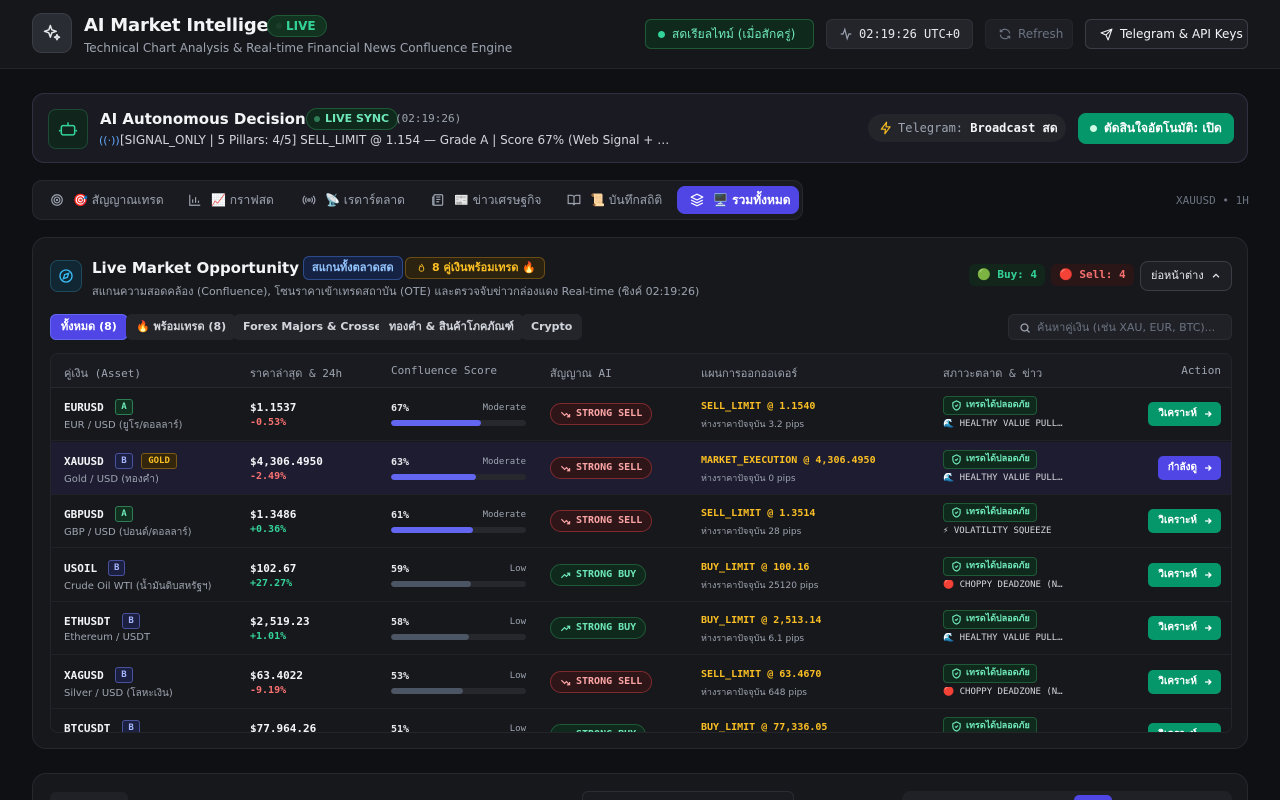  Describe the element at coordinates (444, 370) in the screenshot. I see `col-score: Confluence Score` at that location.